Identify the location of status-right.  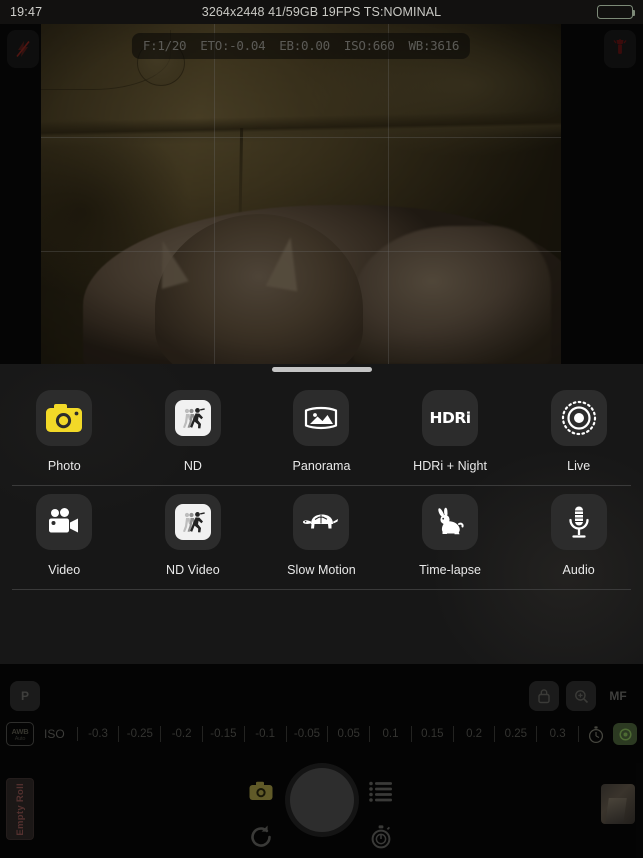
(589, 12).